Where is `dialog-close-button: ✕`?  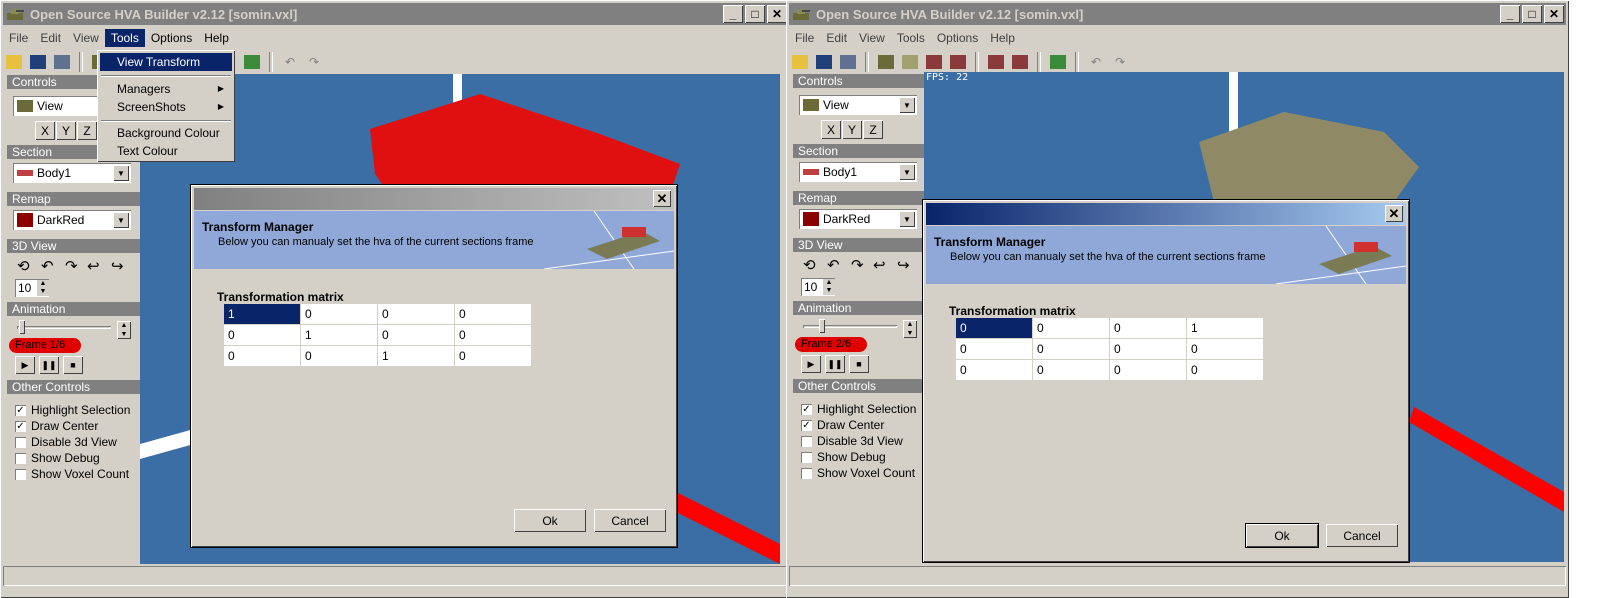 dialog-close-button: ✕ is located at coordinates (662, 198).